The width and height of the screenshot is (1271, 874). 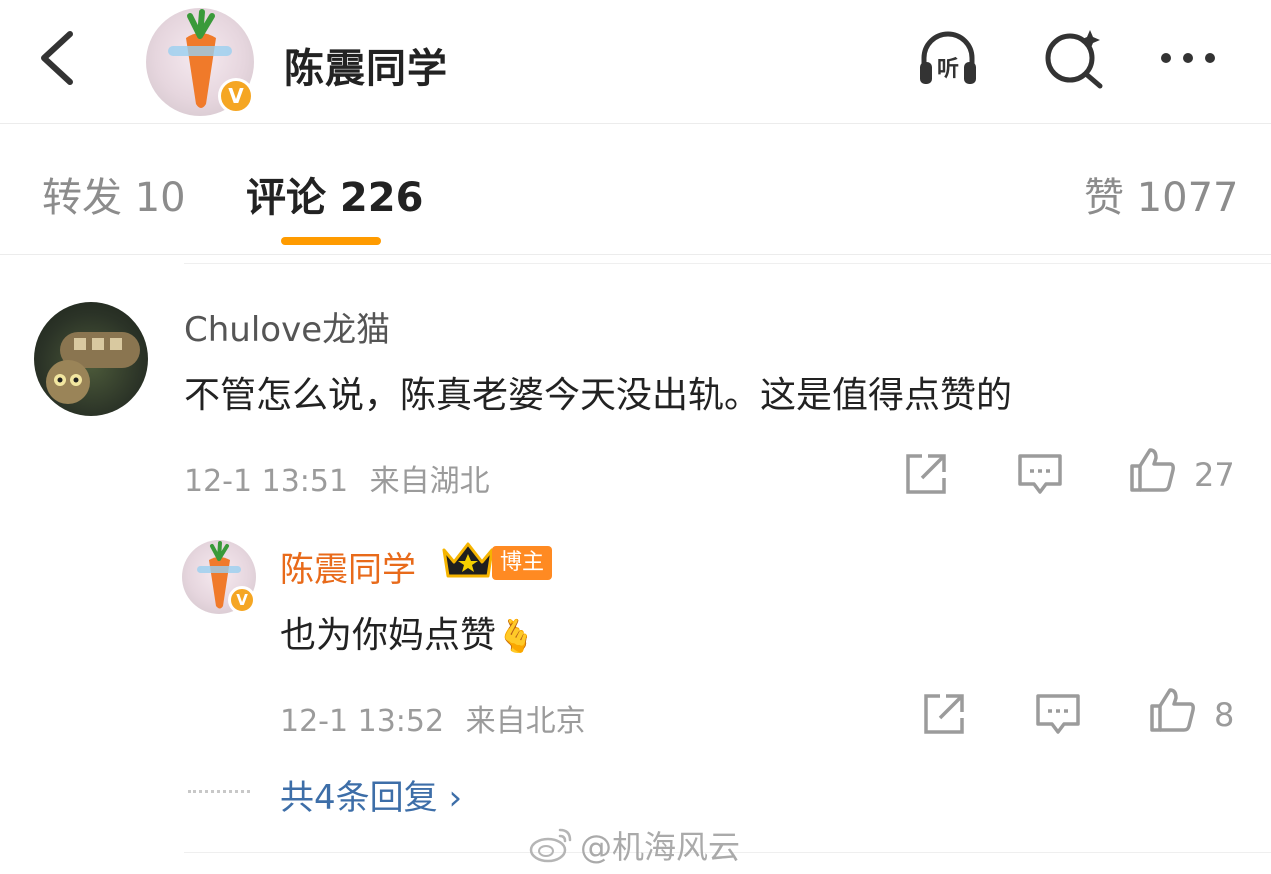 What do you see at coordinates (598, 395) in the screenshot?
I see `comment-text: 不管怎么说，陈真老婆今天没出轨。这是值得点赞的` at bounding box center [598, 395].